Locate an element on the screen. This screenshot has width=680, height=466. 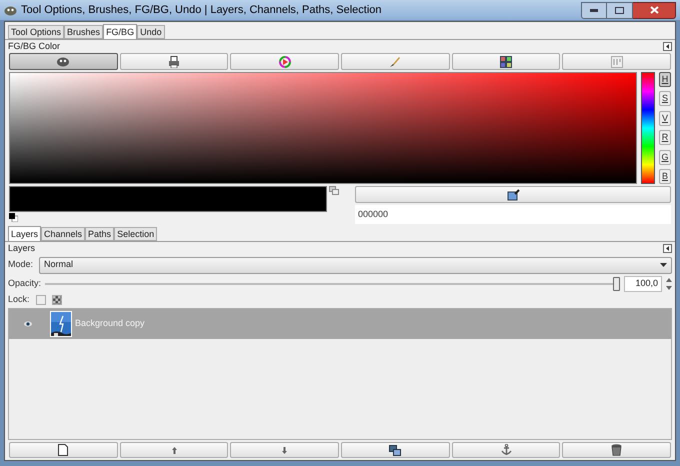
minimize-button is located at coordinates (594, 10).